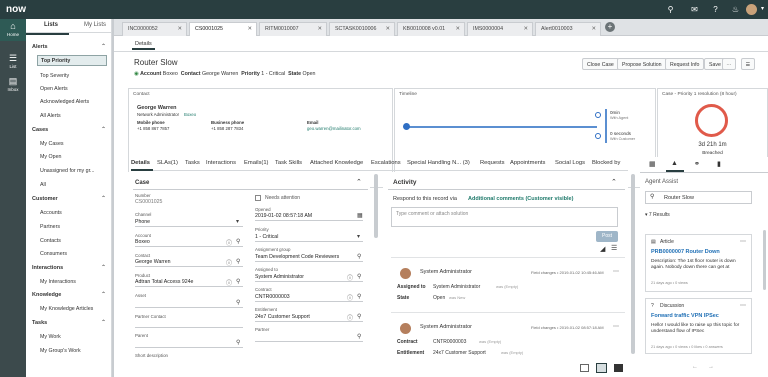 The width and height of the screenshot is (768, 377). I want to click on card-title: PRB0000007 Router Down, so click(685, 252).